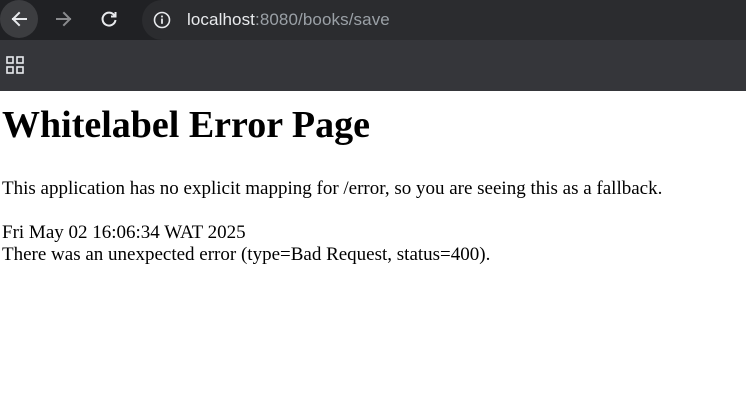 This screenshot has width=746, height=417. I want to click on forward-button, so click(64, 19).